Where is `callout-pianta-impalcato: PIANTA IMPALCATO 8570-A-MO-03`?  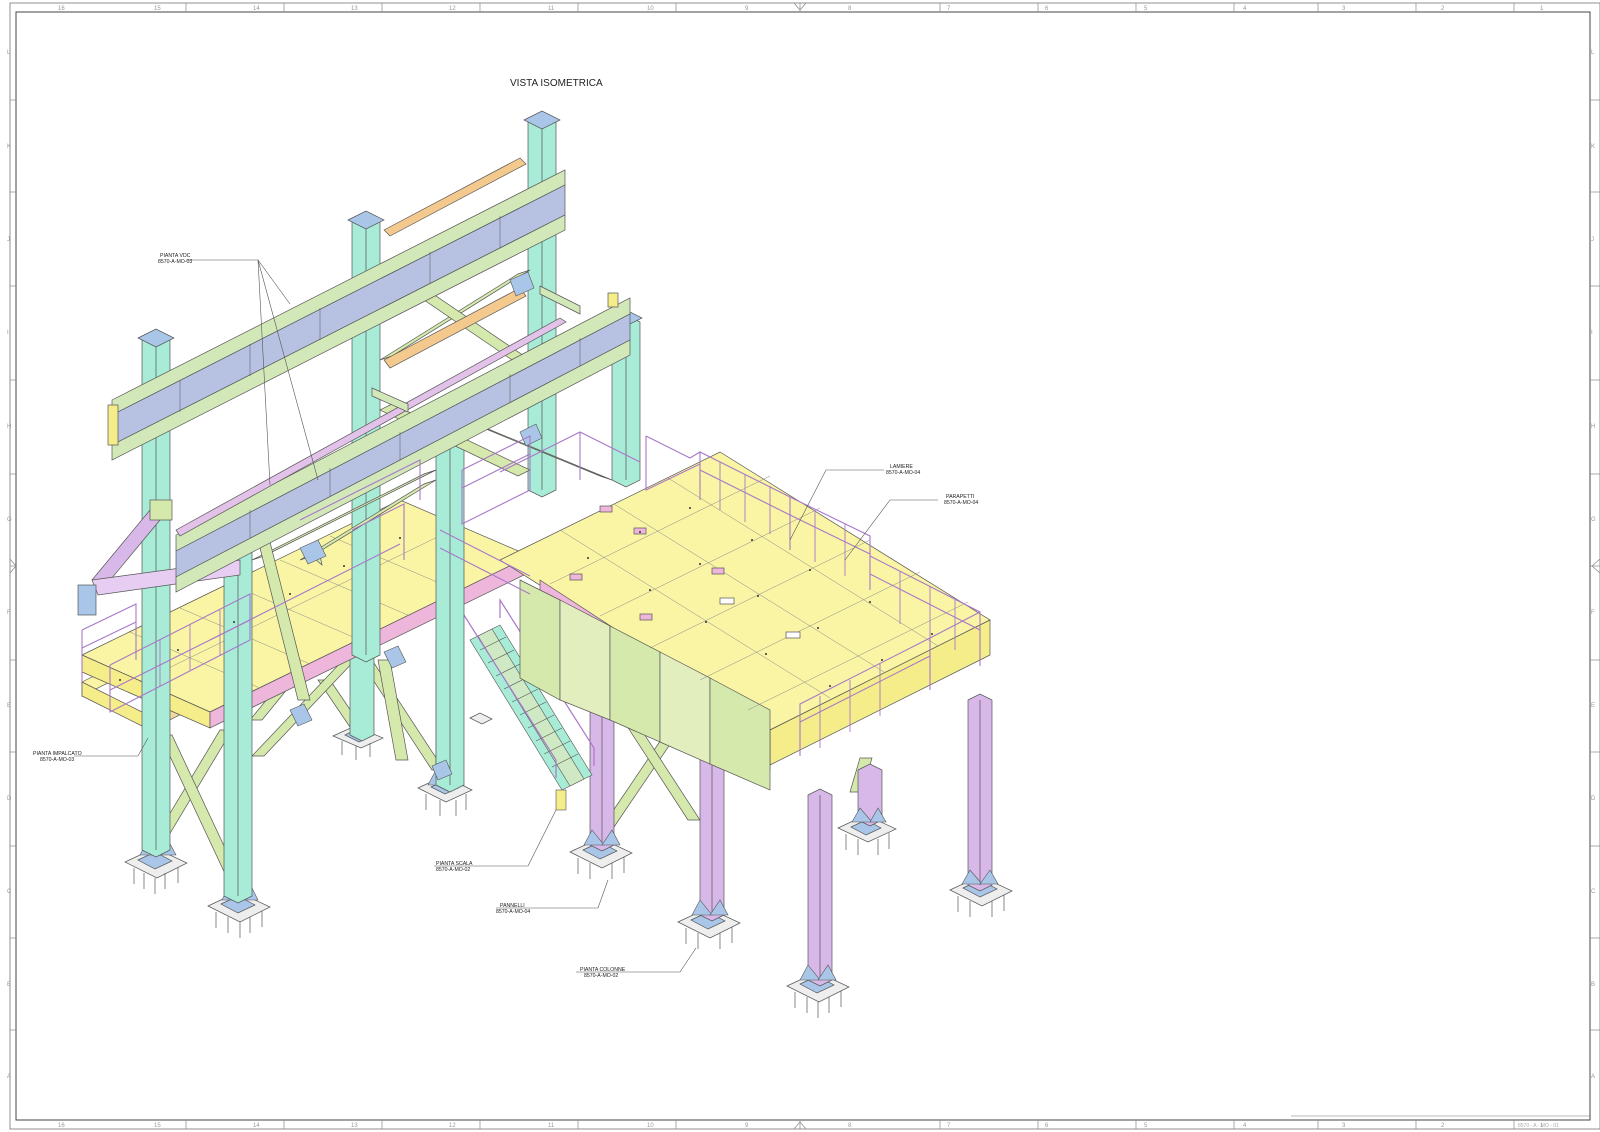
callout-pianta-impalcato: PIANTA IMPALCATO 8570-A-MO-03 is located at coordinates (57, 757).